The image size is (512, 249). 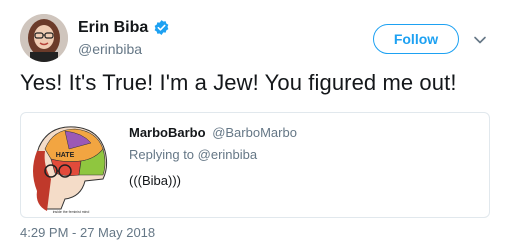 I want to click on avatar, so click(x=44, y=38).